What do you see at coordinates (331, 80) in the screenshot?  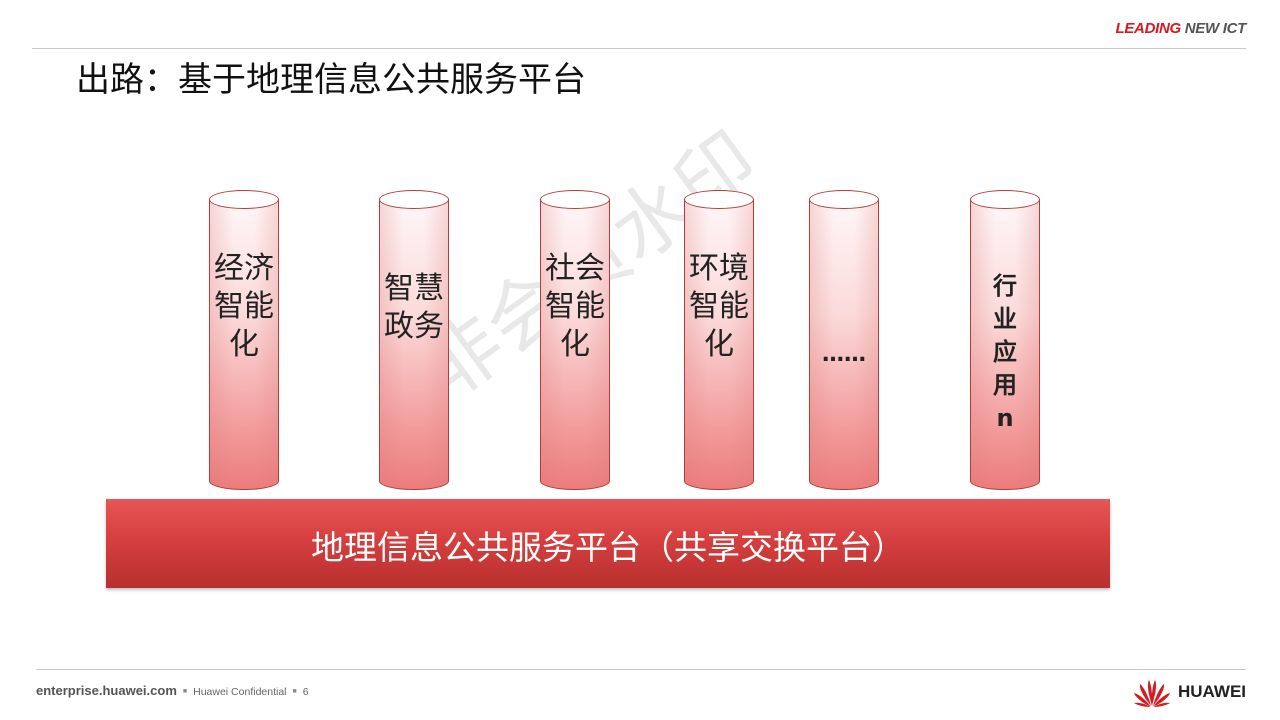 I see `page-title: 出路：基于地理信息公共服务平台` at bounding box center [331, 80].